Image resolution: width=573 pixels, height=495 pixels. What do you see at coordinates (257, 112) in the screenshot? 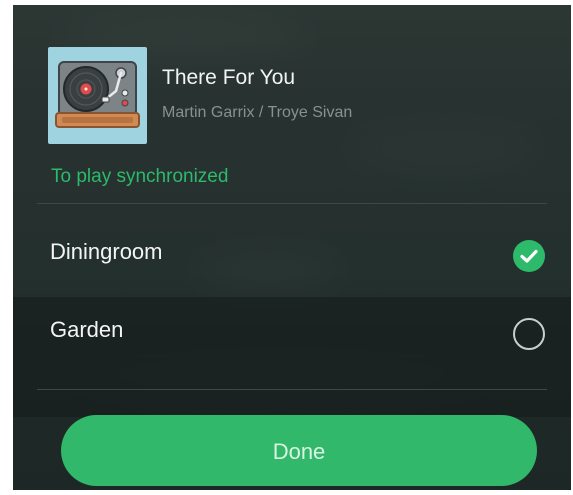
I see `track-artist: Martin Garrix / Troye Sivan` at bounding box center [257, 112].